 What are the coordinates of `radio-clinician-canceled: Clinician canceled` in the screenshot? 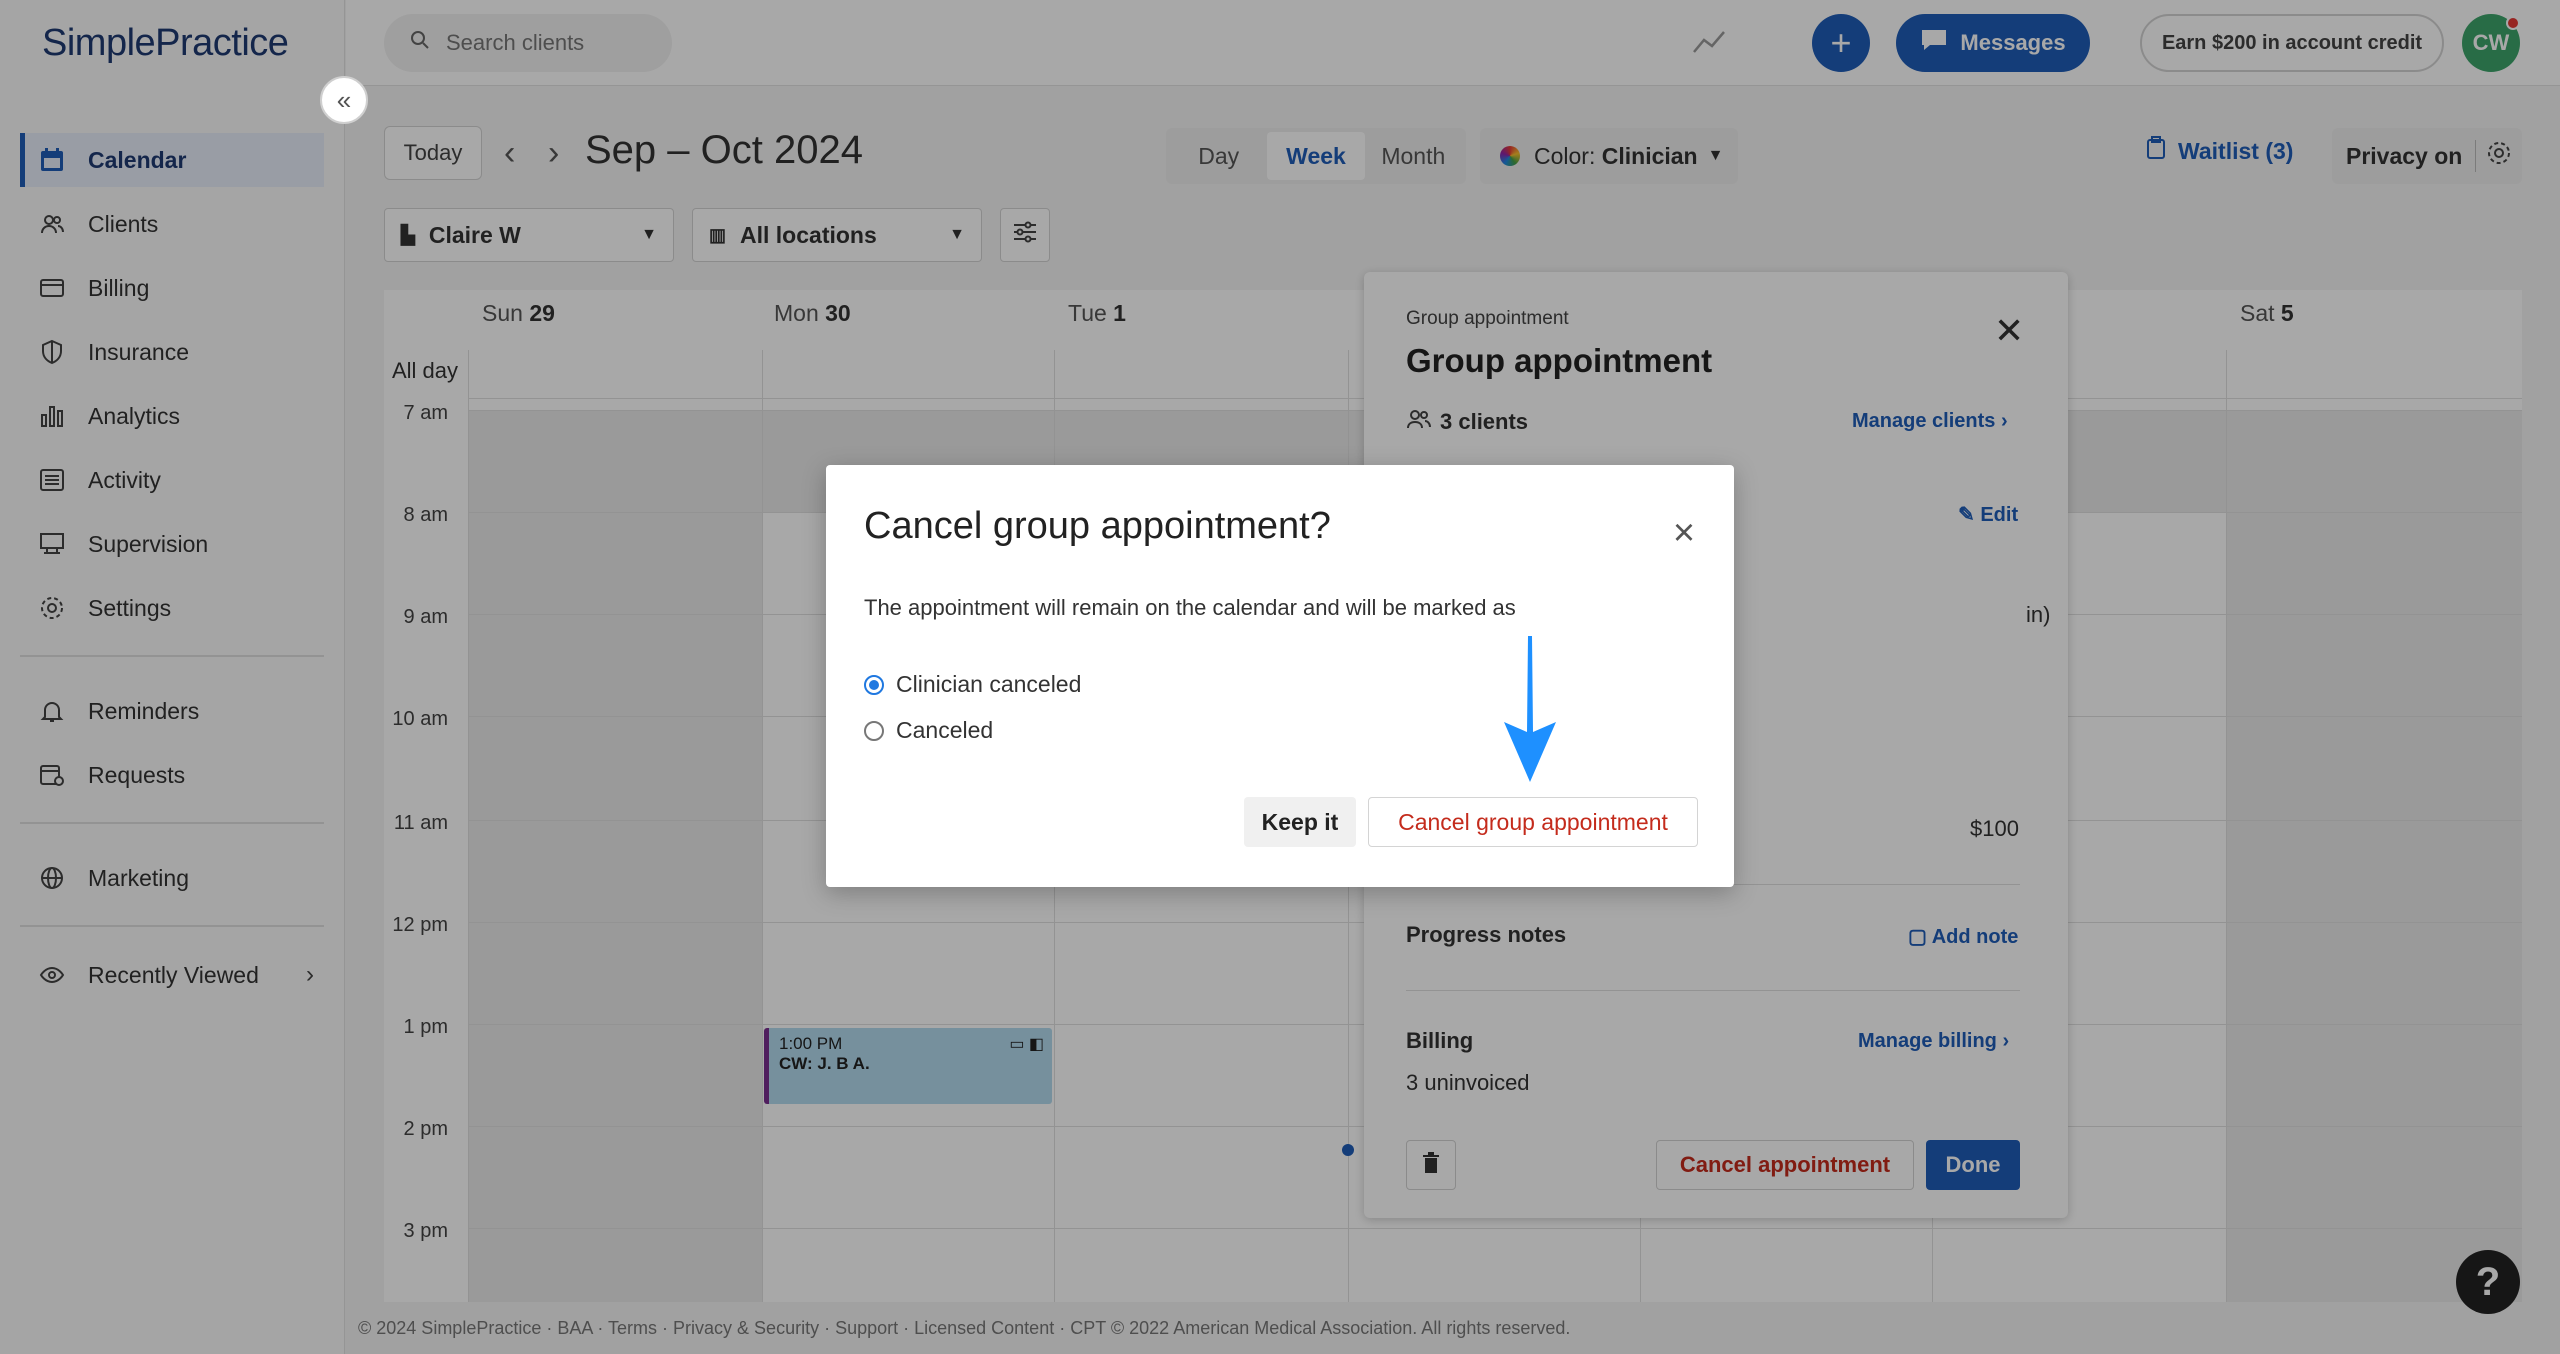 It's located at (972, 684).